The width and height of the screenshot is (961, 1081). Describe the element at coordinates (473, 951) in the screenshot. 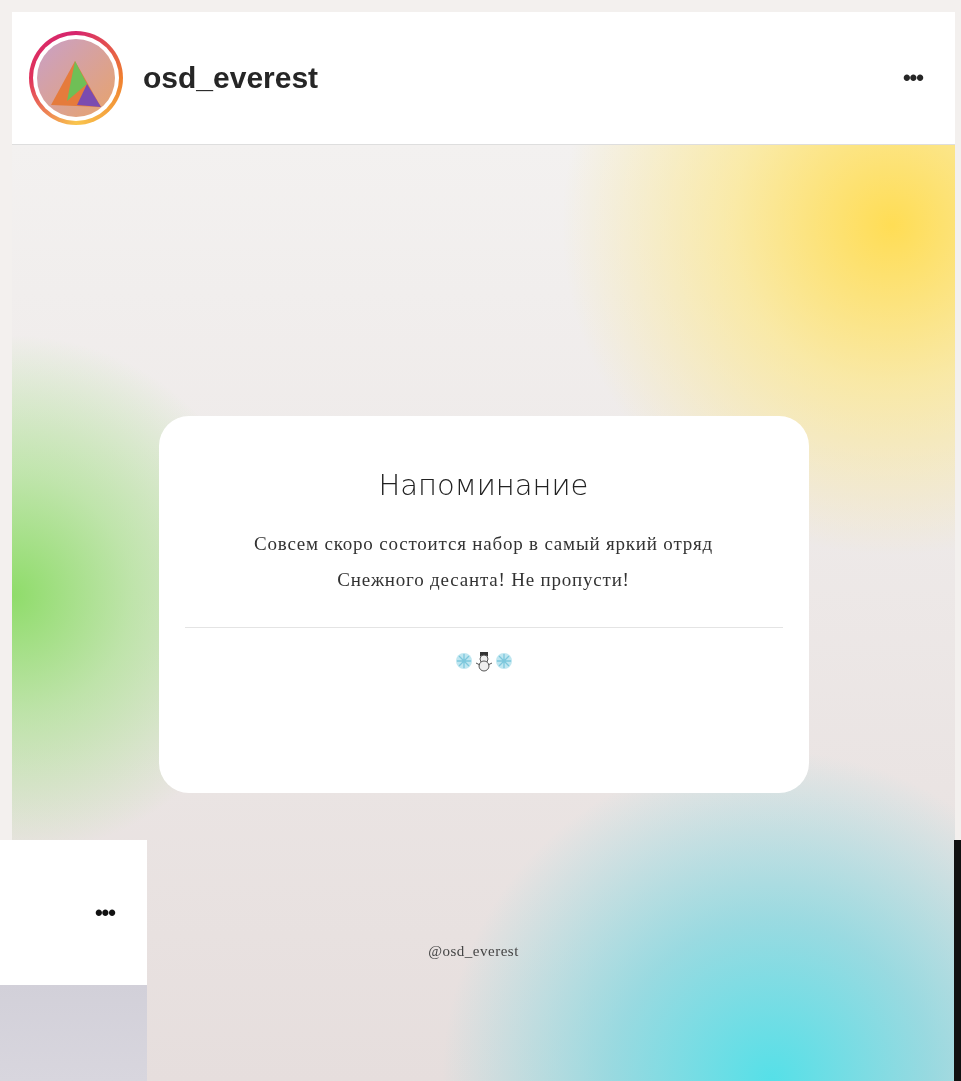

I see `watermark-text: @osd_everest` at that location.